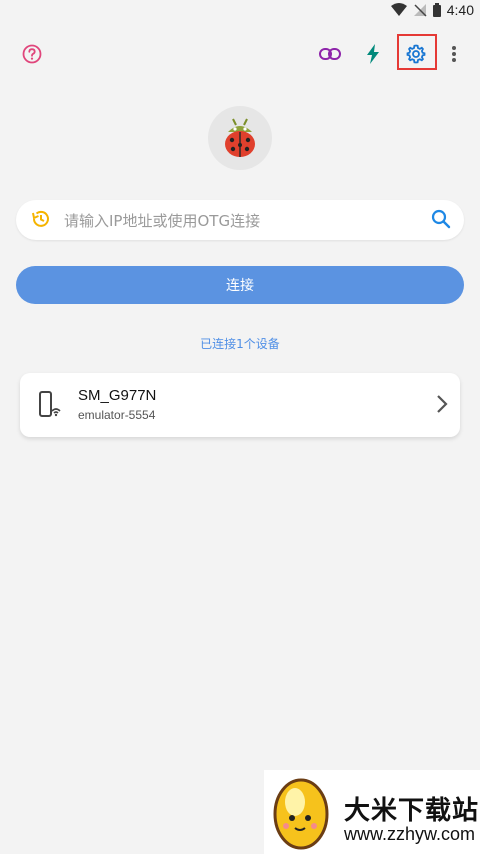 This screenshot has width=480, height=854. What do you see at coordinates (417, 52) in the screenshot?
I see `settings-highlight-box` at bounding box center [417, 52].